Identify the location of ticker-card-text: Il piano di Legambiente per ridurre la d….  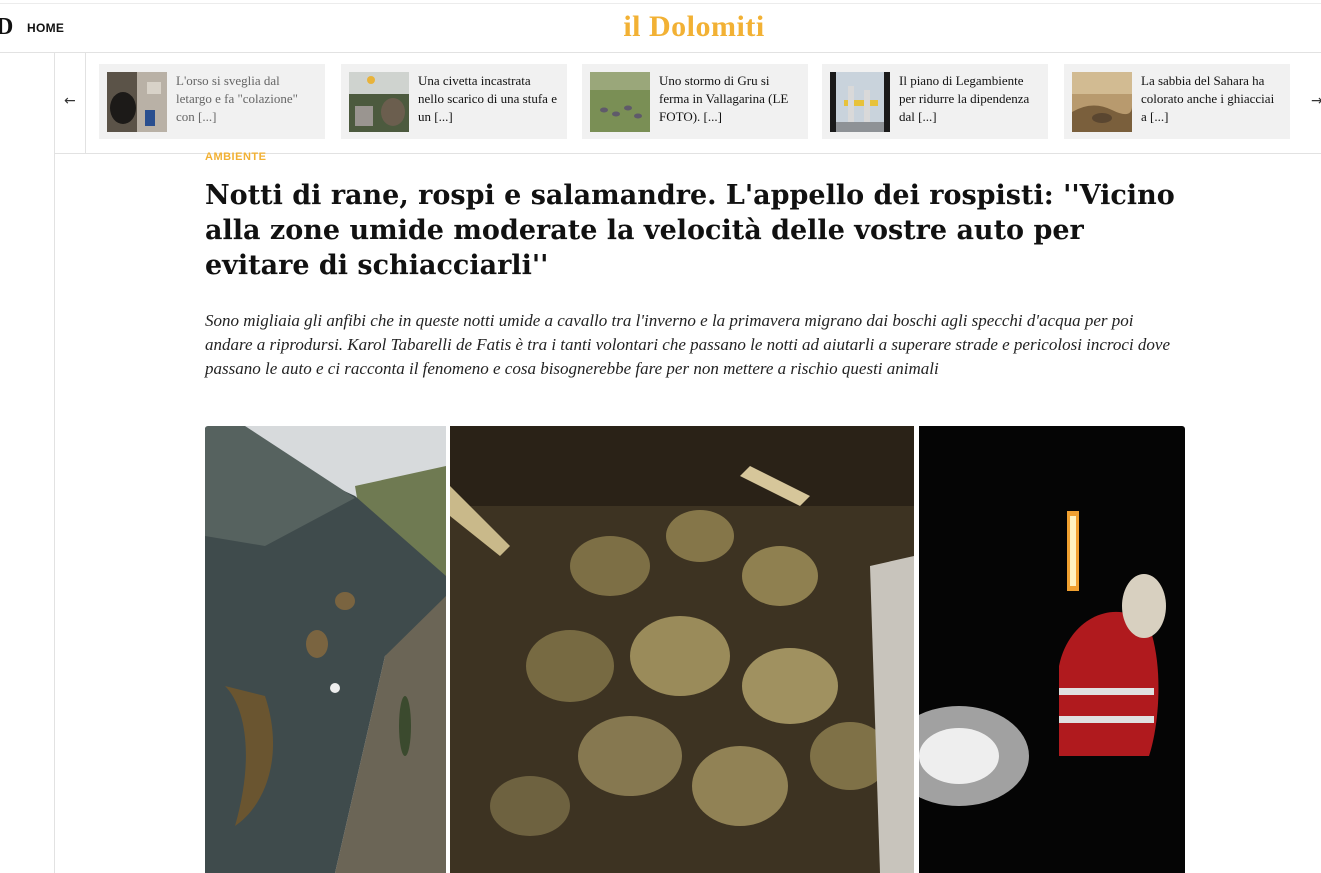
(969, 99).